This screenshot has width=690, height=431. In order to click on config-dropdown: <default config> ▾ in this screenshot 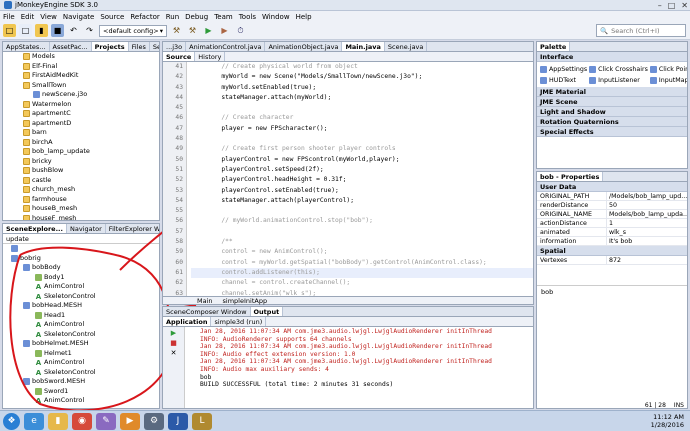, I will do `click(133, 30)`.